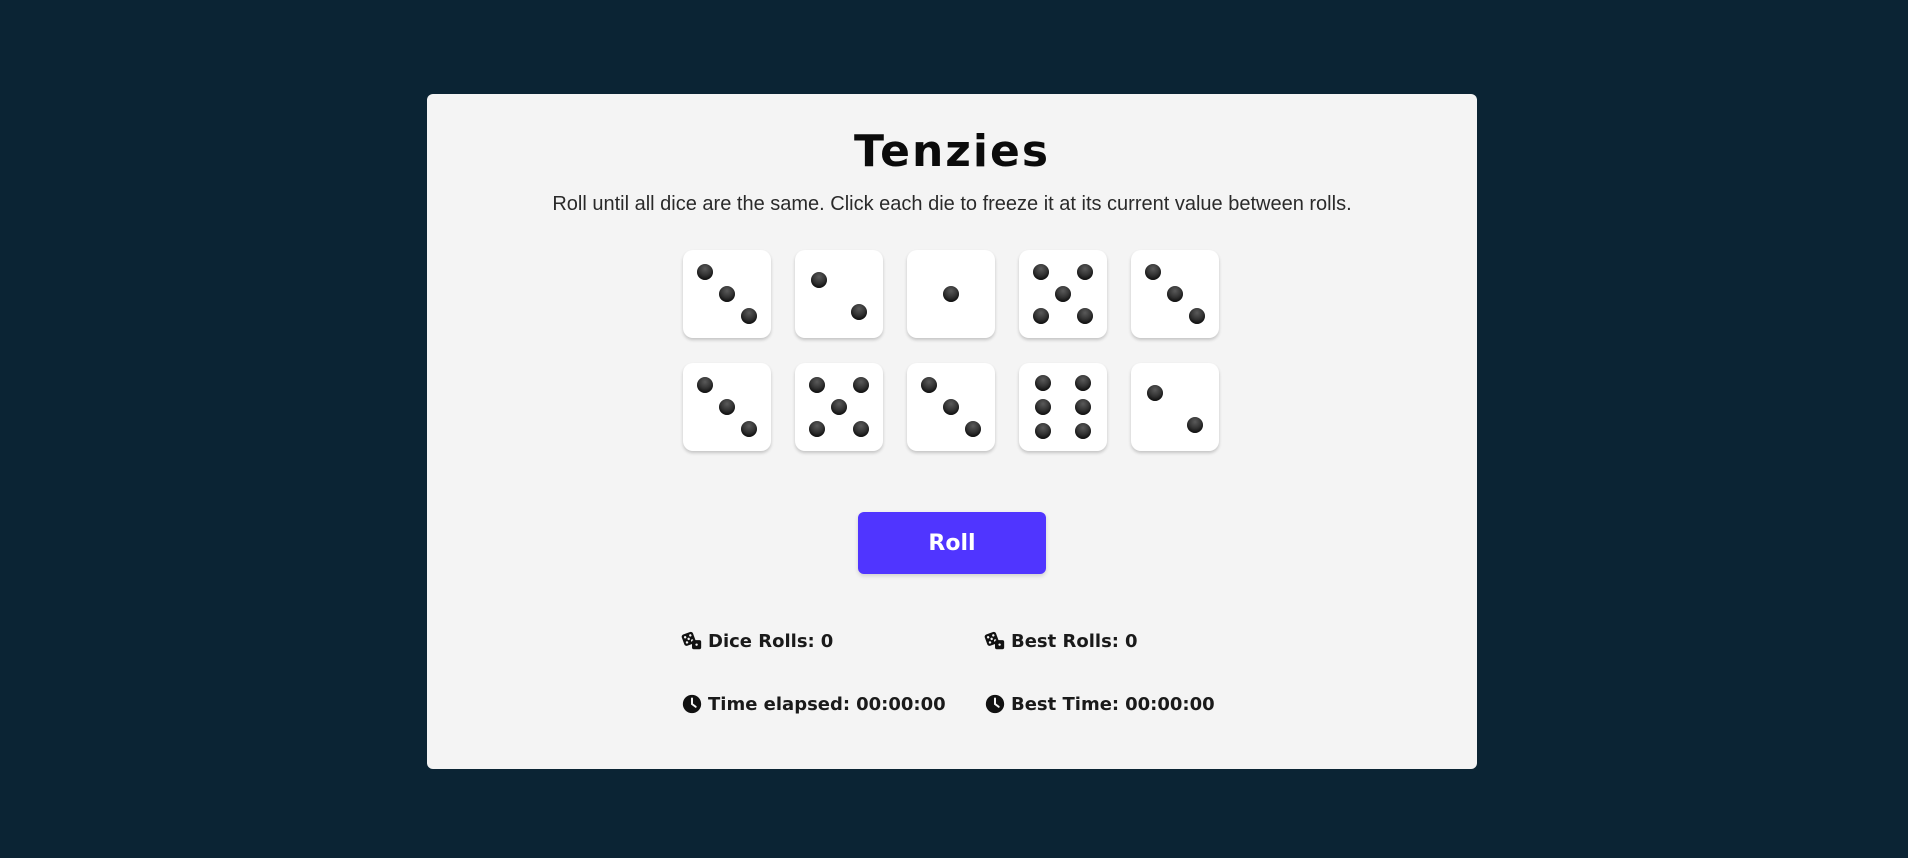  I want to click on best-rolls-stat: Best Rolls: 0, so click(1061, 641).